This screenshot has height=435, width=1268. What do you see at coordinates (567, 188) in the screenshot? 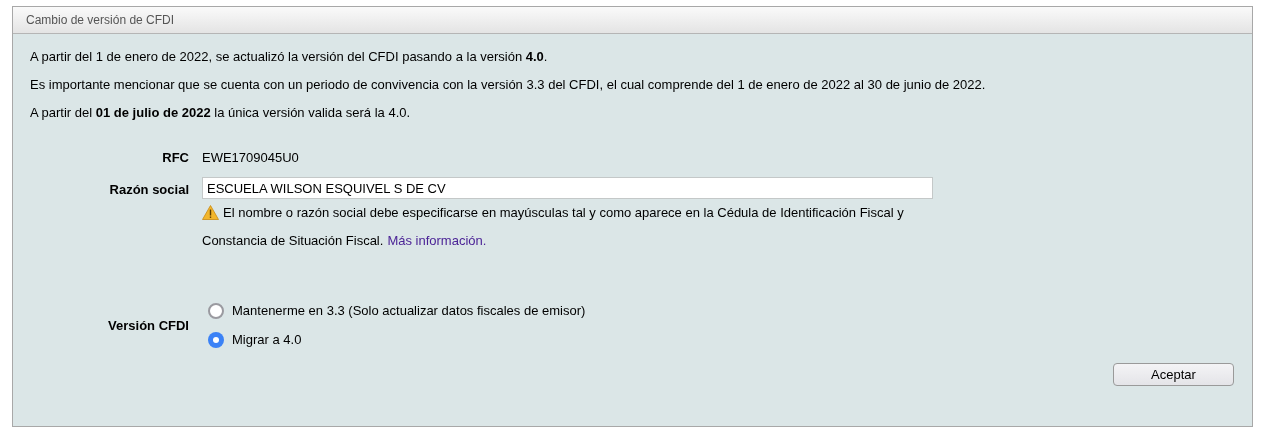
I see `input-field: ESCUELA WILSON ESQUIVEL S DE CV` at bounding box center [567, 188].